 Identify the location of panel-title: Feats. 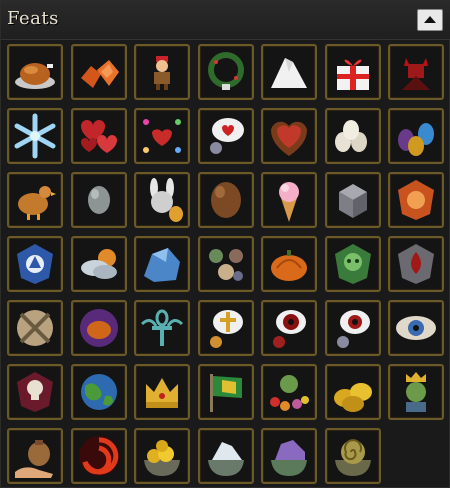
(33, 18).